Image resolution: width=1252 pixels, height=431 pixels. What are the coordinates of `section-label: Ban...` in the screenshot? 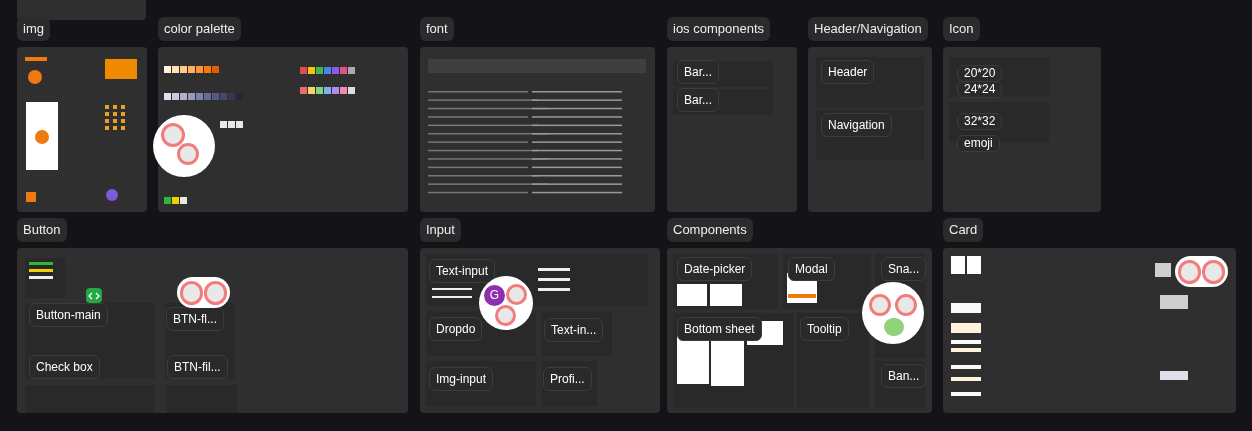 It's located at (904, 376).